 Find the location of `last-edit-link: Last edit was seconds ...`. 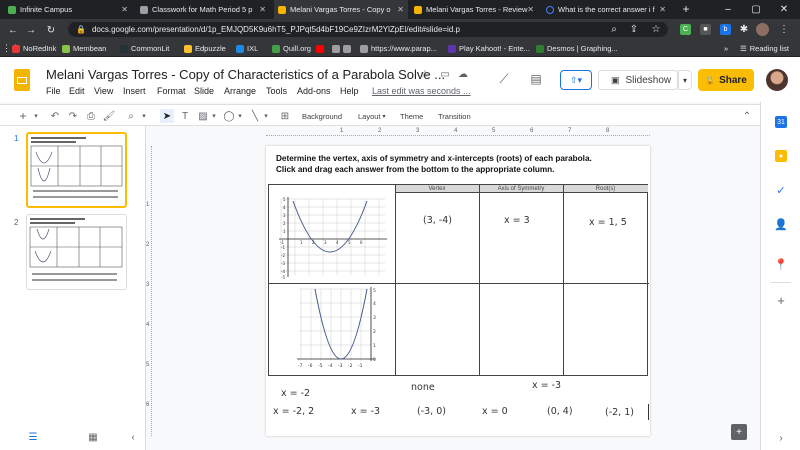

last-edit-link: Last edit was seconds ... is located at coordinates (421, 91).